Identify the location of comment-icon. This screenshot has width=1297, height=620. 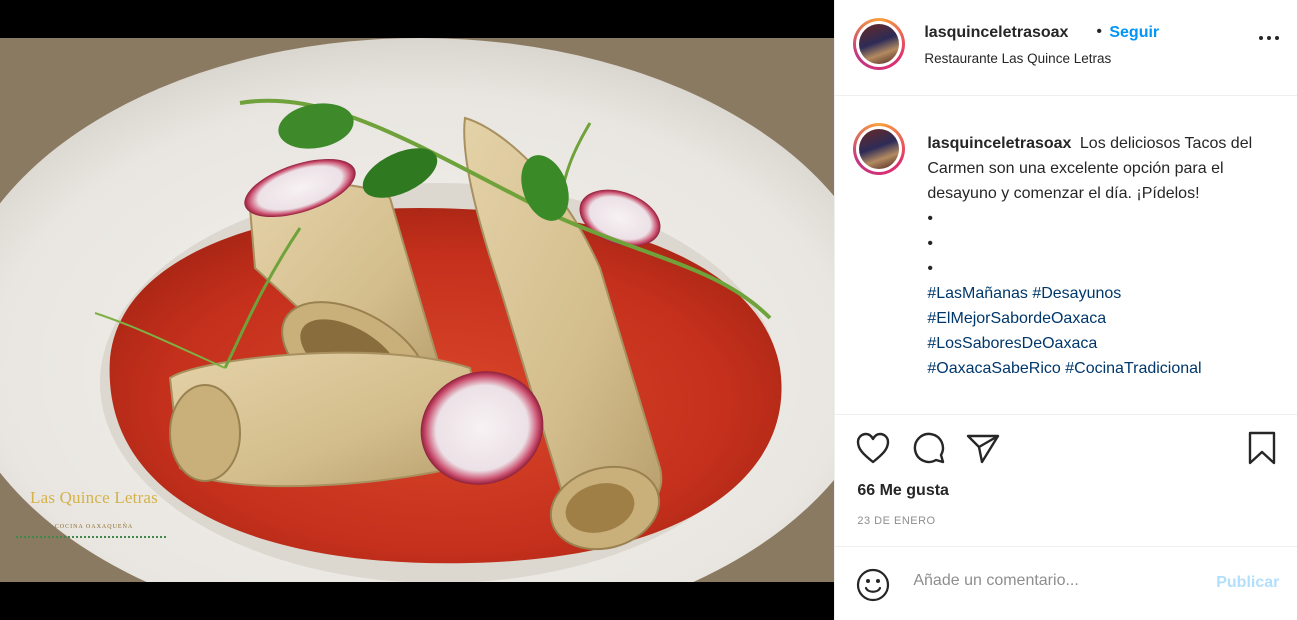
(929, 448).